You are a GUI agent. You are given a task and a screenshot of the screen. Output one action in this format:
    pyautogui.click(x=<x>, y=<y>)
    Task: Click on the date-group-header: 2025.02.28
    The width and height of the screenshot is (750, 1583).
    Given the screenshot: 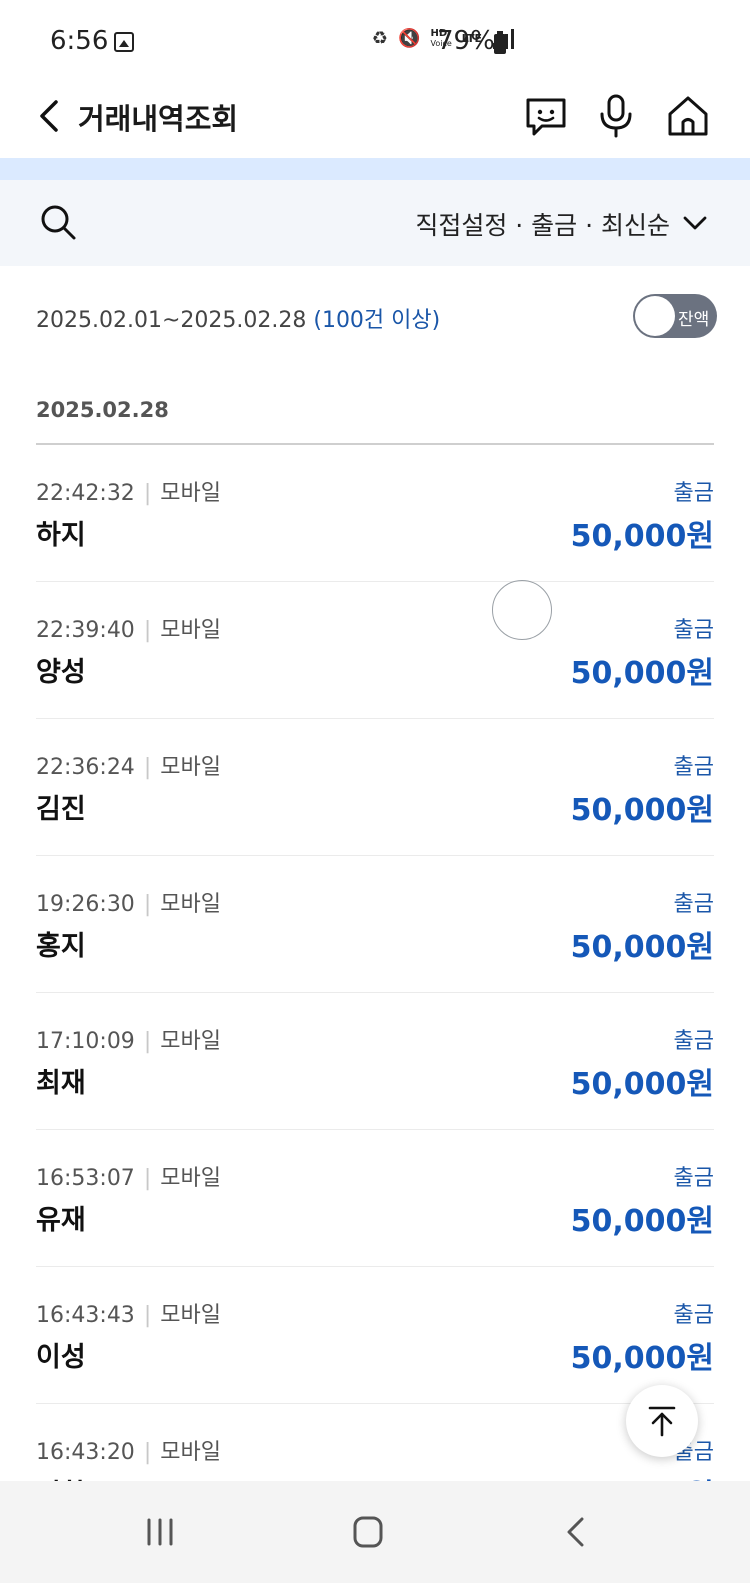 What is the action you would take?
    pyautogui.click(x=102, y=410)
    